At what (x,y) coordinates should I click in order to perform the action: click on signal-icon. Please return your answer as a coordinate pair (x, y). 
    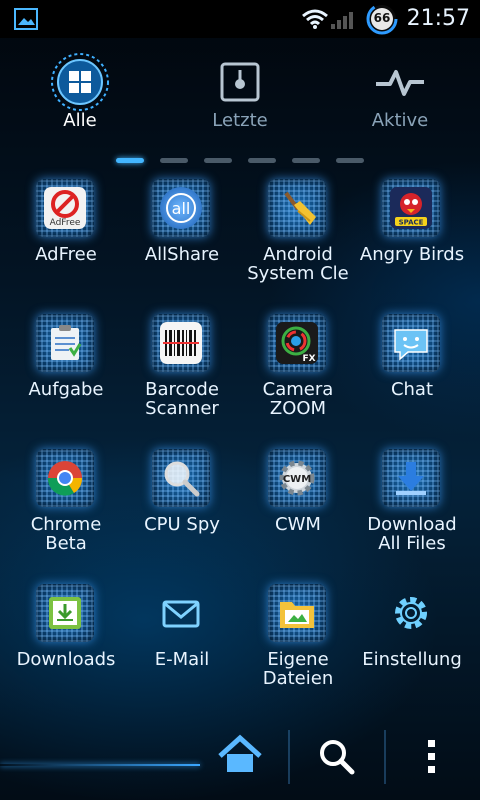
    Looking at the image, I should click on (343, 22).